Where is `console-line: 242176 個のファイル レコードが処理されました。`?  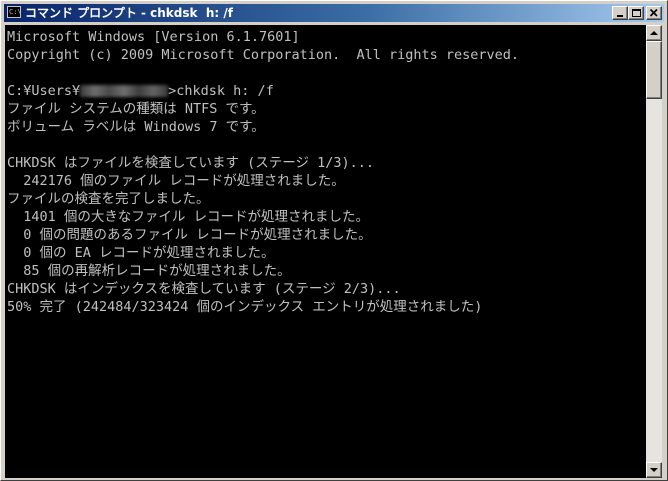 console-line: 242176 個のファイル レコードが処理されました。 is located at coordinates (176, 181).